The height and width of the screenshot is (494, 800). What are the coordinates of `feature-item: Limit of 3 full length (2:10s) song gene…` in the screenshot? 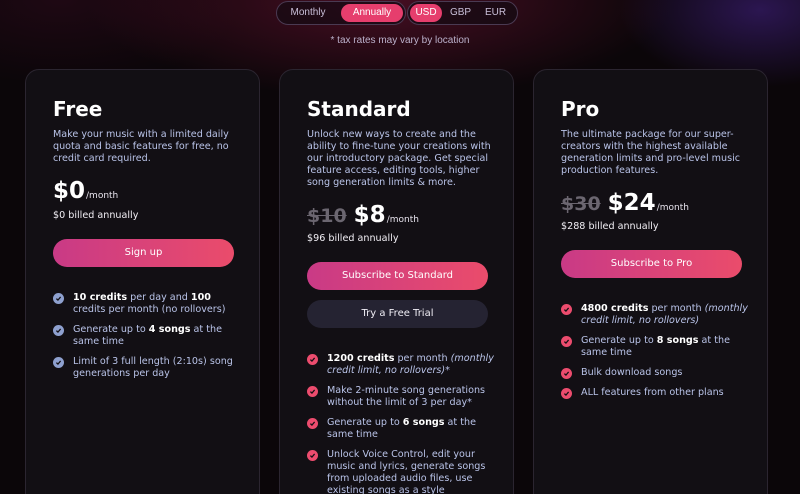 It's located at (148, 368).